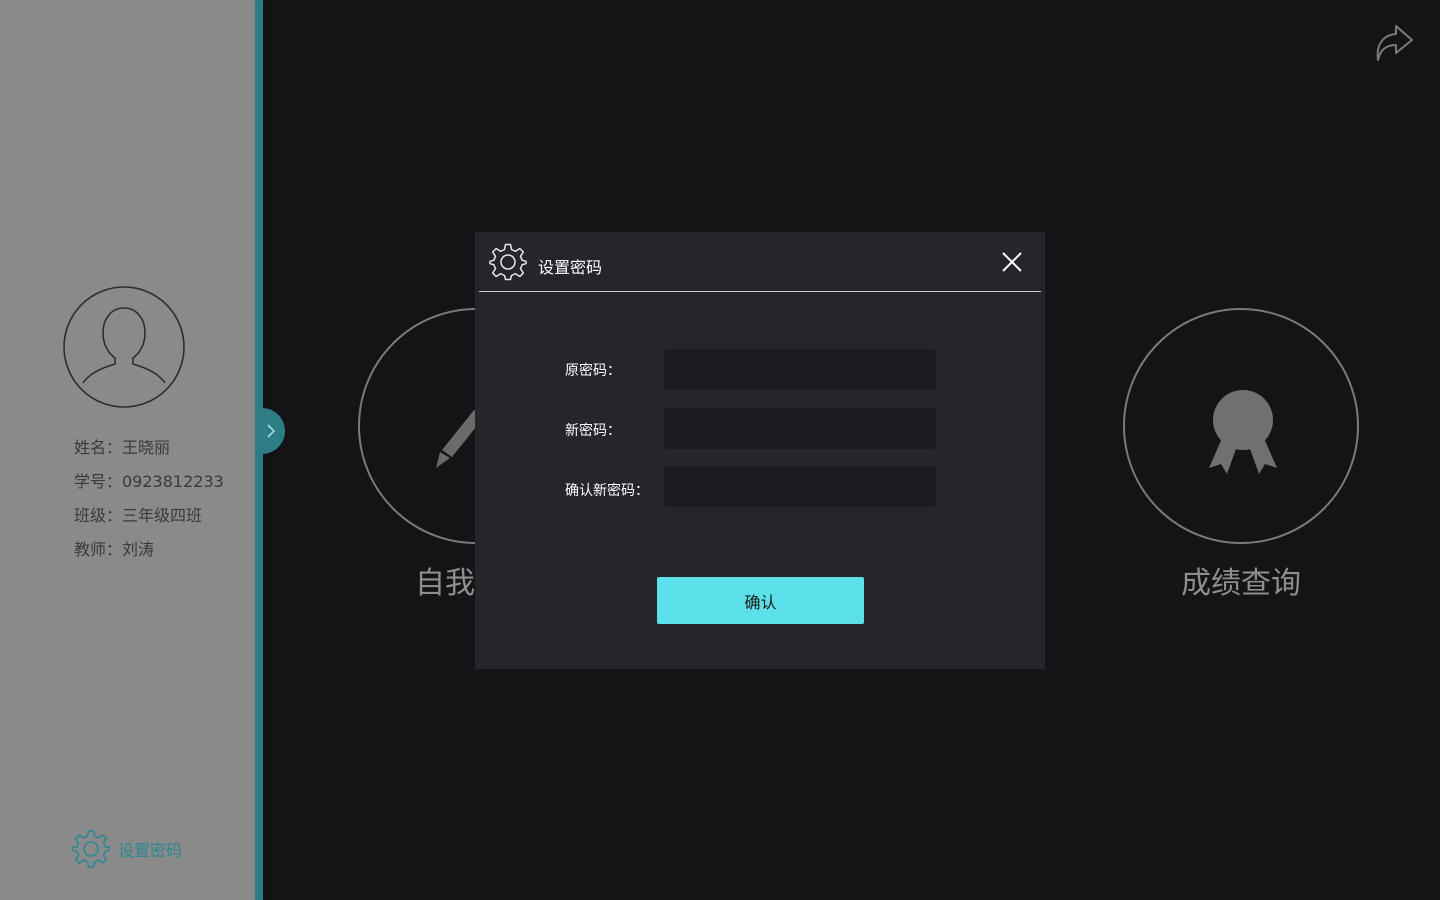 The height and width of the screenshot is (900, 1440). What do you see at coordinates (149, 481) in the screenshot?
I see `student-id: 学号：0923812233` at bounding box center [149, 481].